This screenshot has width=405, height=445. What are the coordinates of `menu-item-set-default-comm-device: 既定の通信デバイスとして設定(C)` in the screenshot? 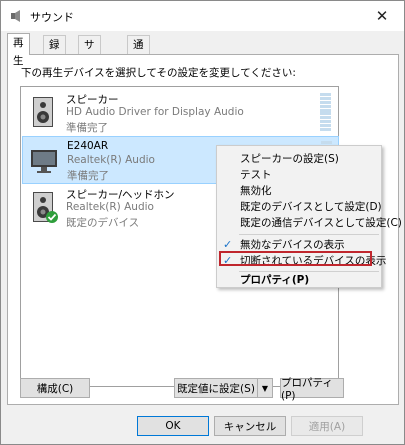 It's located at (310, 223).